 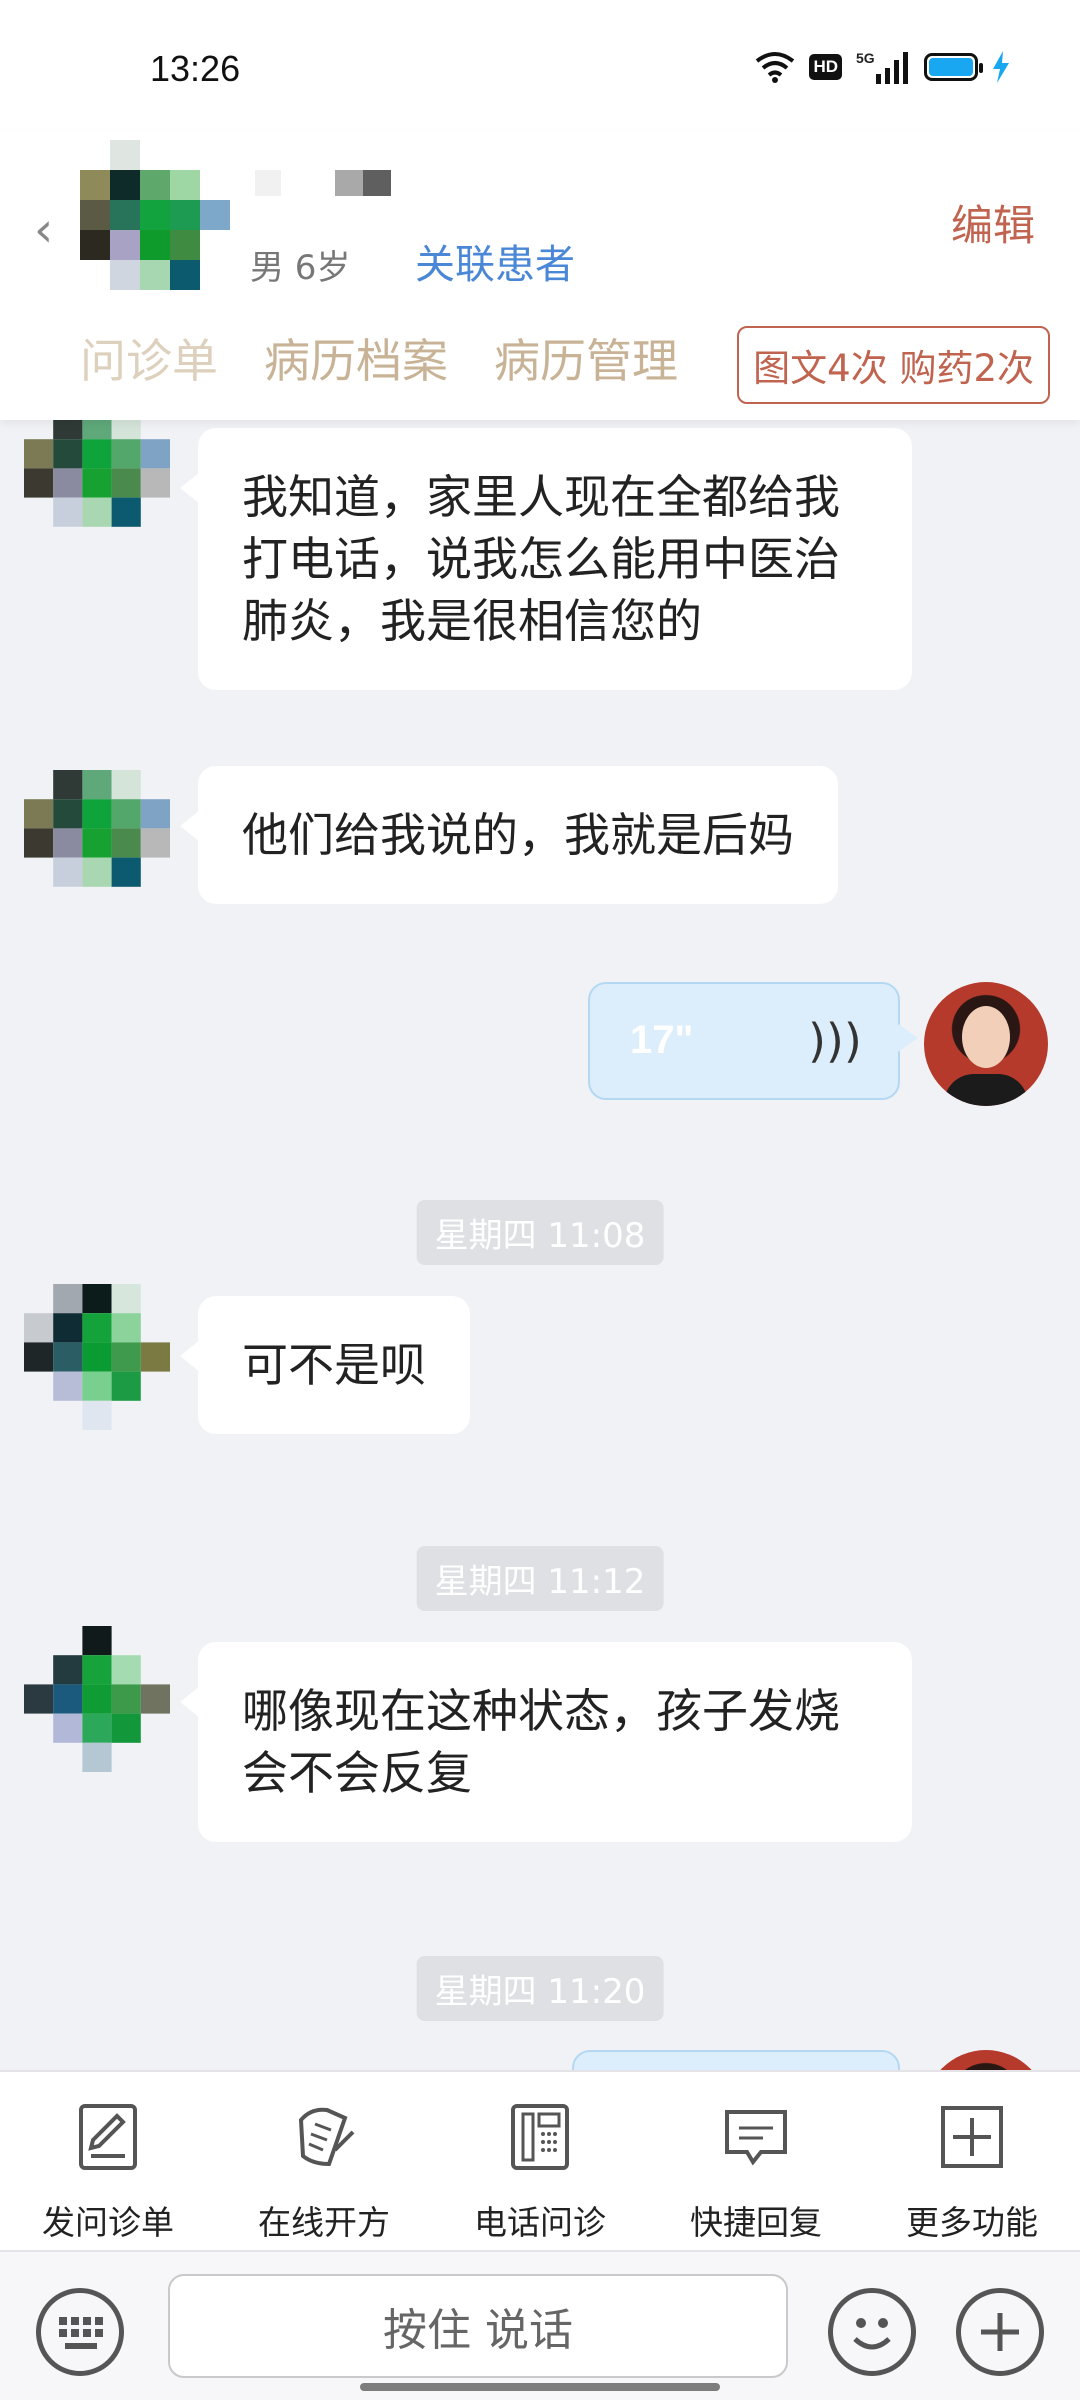 I want to click on emoji-button, so click(x=872, y=2332).